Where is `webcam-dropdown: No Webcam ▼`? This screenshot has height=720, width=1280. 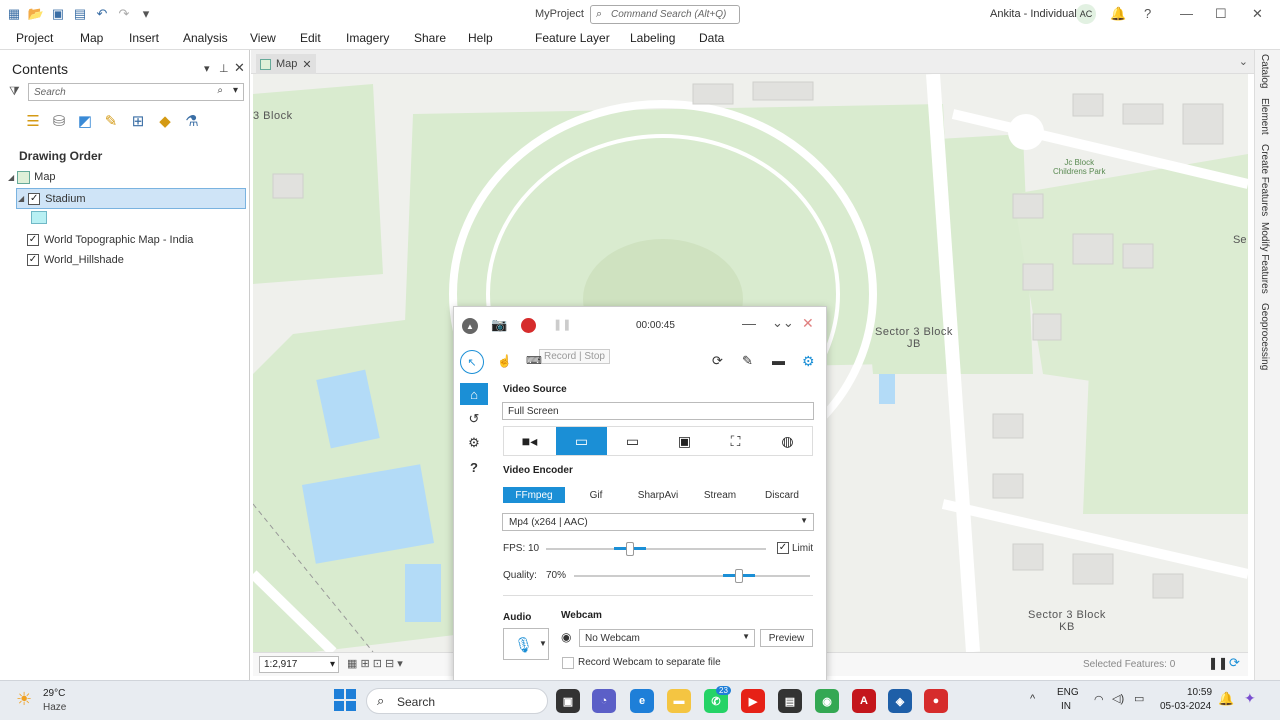
webcam-dropdown: No Webcam ▼ is located at coordinates (667, 638).